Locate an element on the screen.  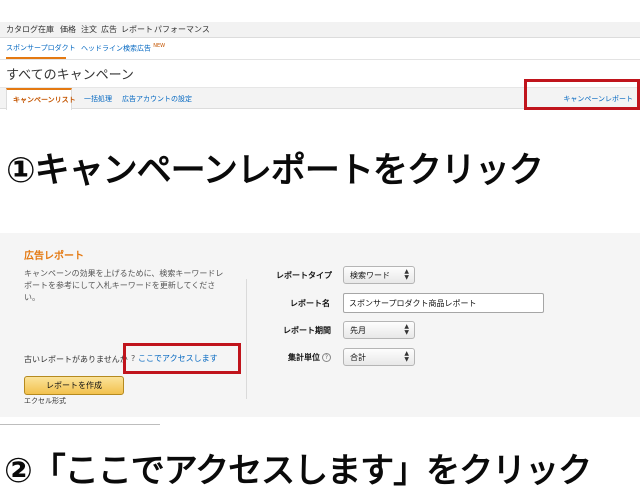
question-mark: ? is located at coordinates (133, 358).